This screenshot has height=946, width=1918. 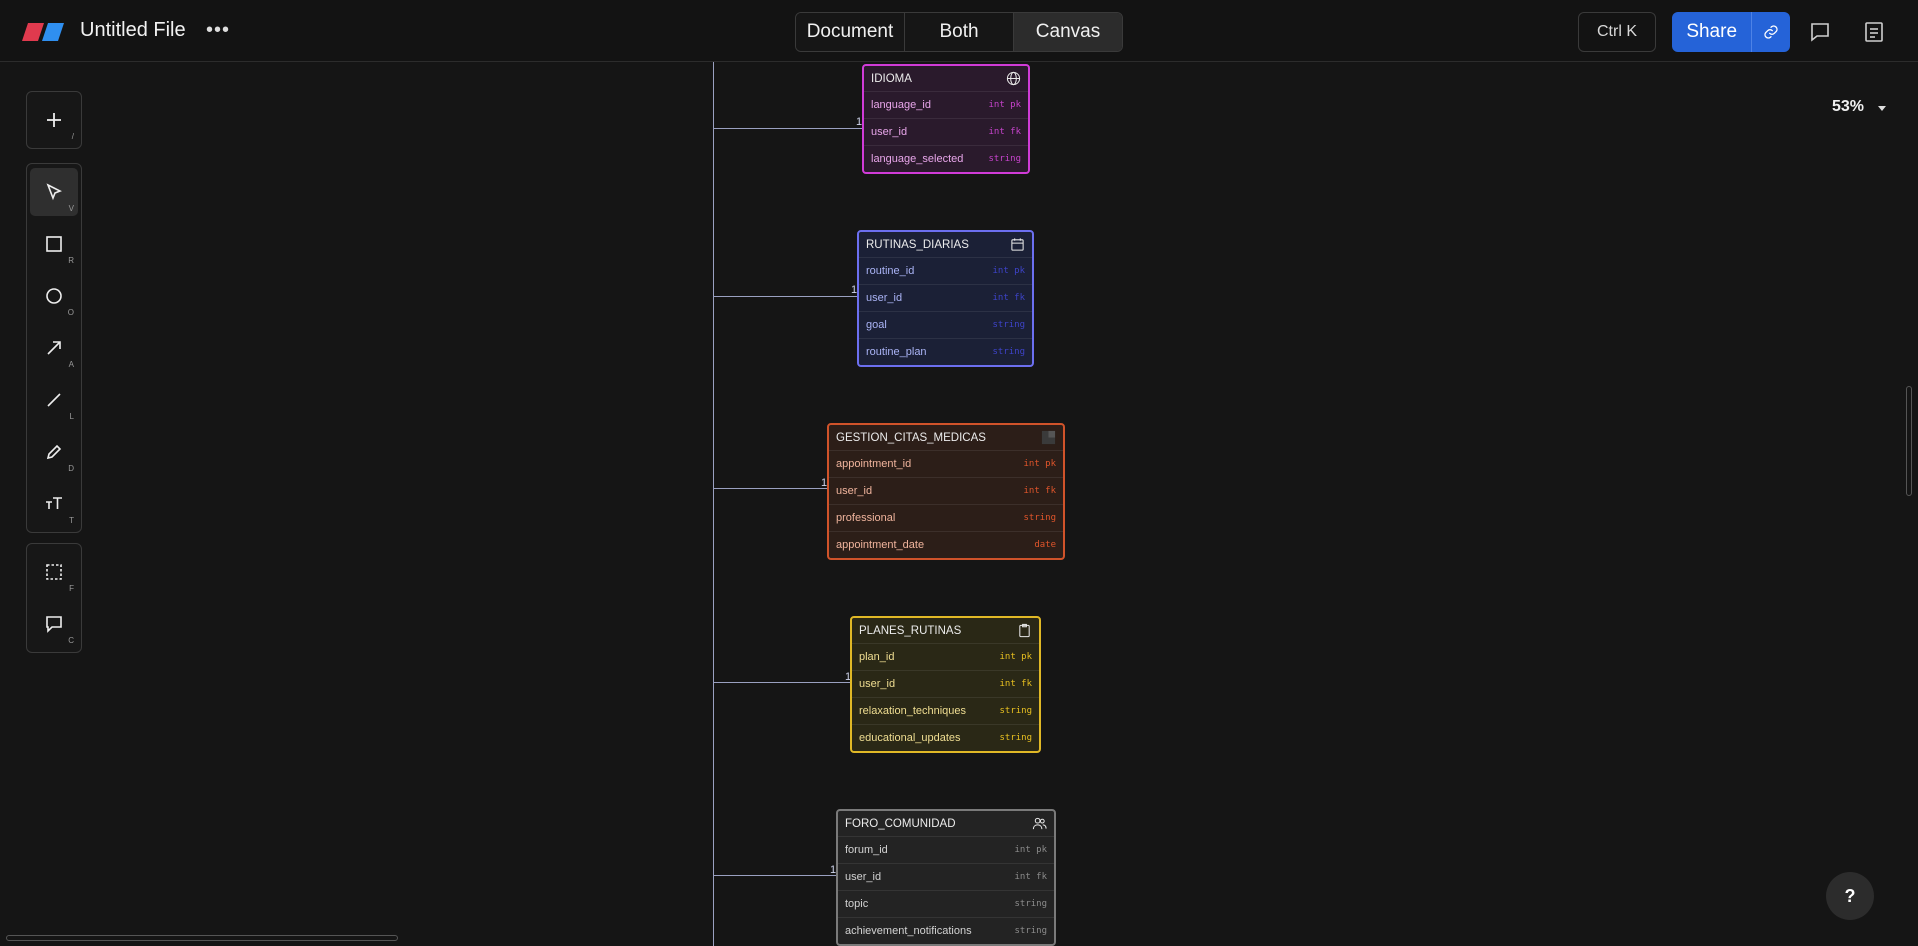 I want to click on field-name: routine_plan, so click(x=896, y=352).